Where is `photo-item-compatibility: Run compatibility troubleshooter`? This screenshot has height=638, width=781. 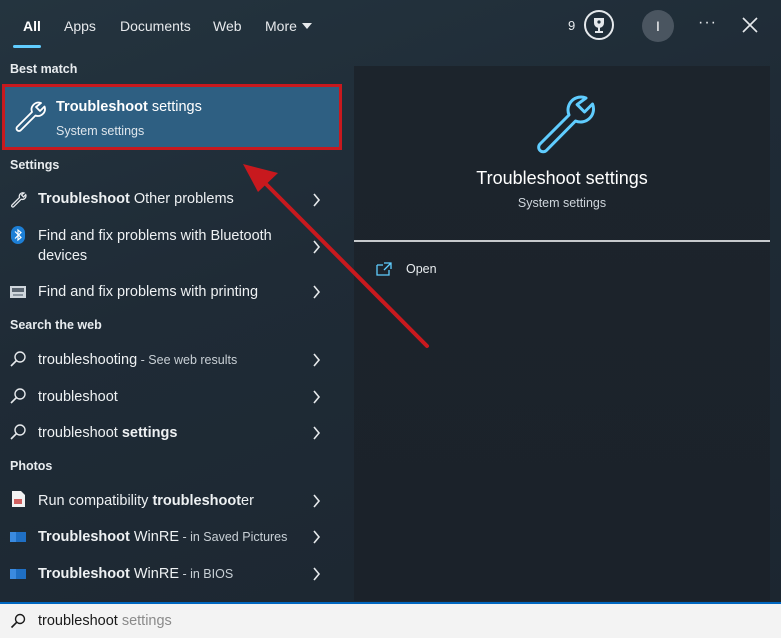 photo-item-compatibility: Run compatibility troubleshooter is located at coordinates (171, 501).